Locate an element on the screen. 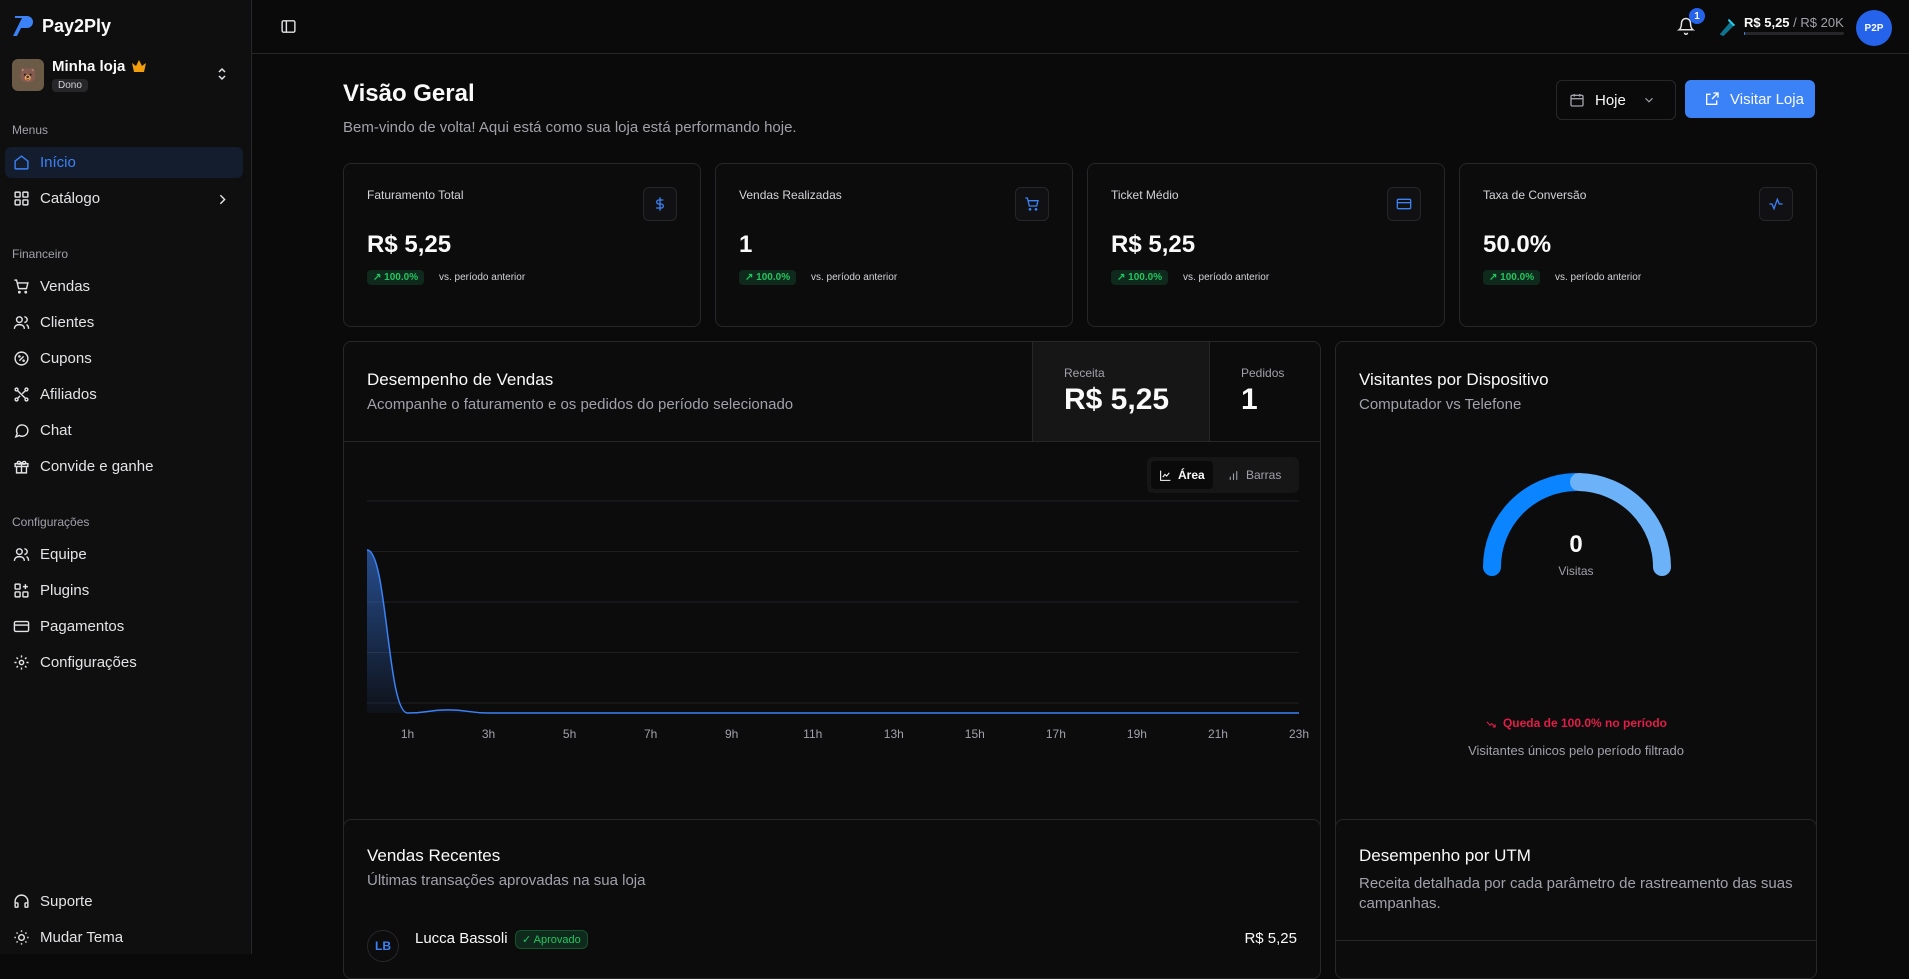 The height and width of the screenshot is (979, 1909). store-switcher: 🐻 Minha loja Dono is located at coordinates (124, 75).